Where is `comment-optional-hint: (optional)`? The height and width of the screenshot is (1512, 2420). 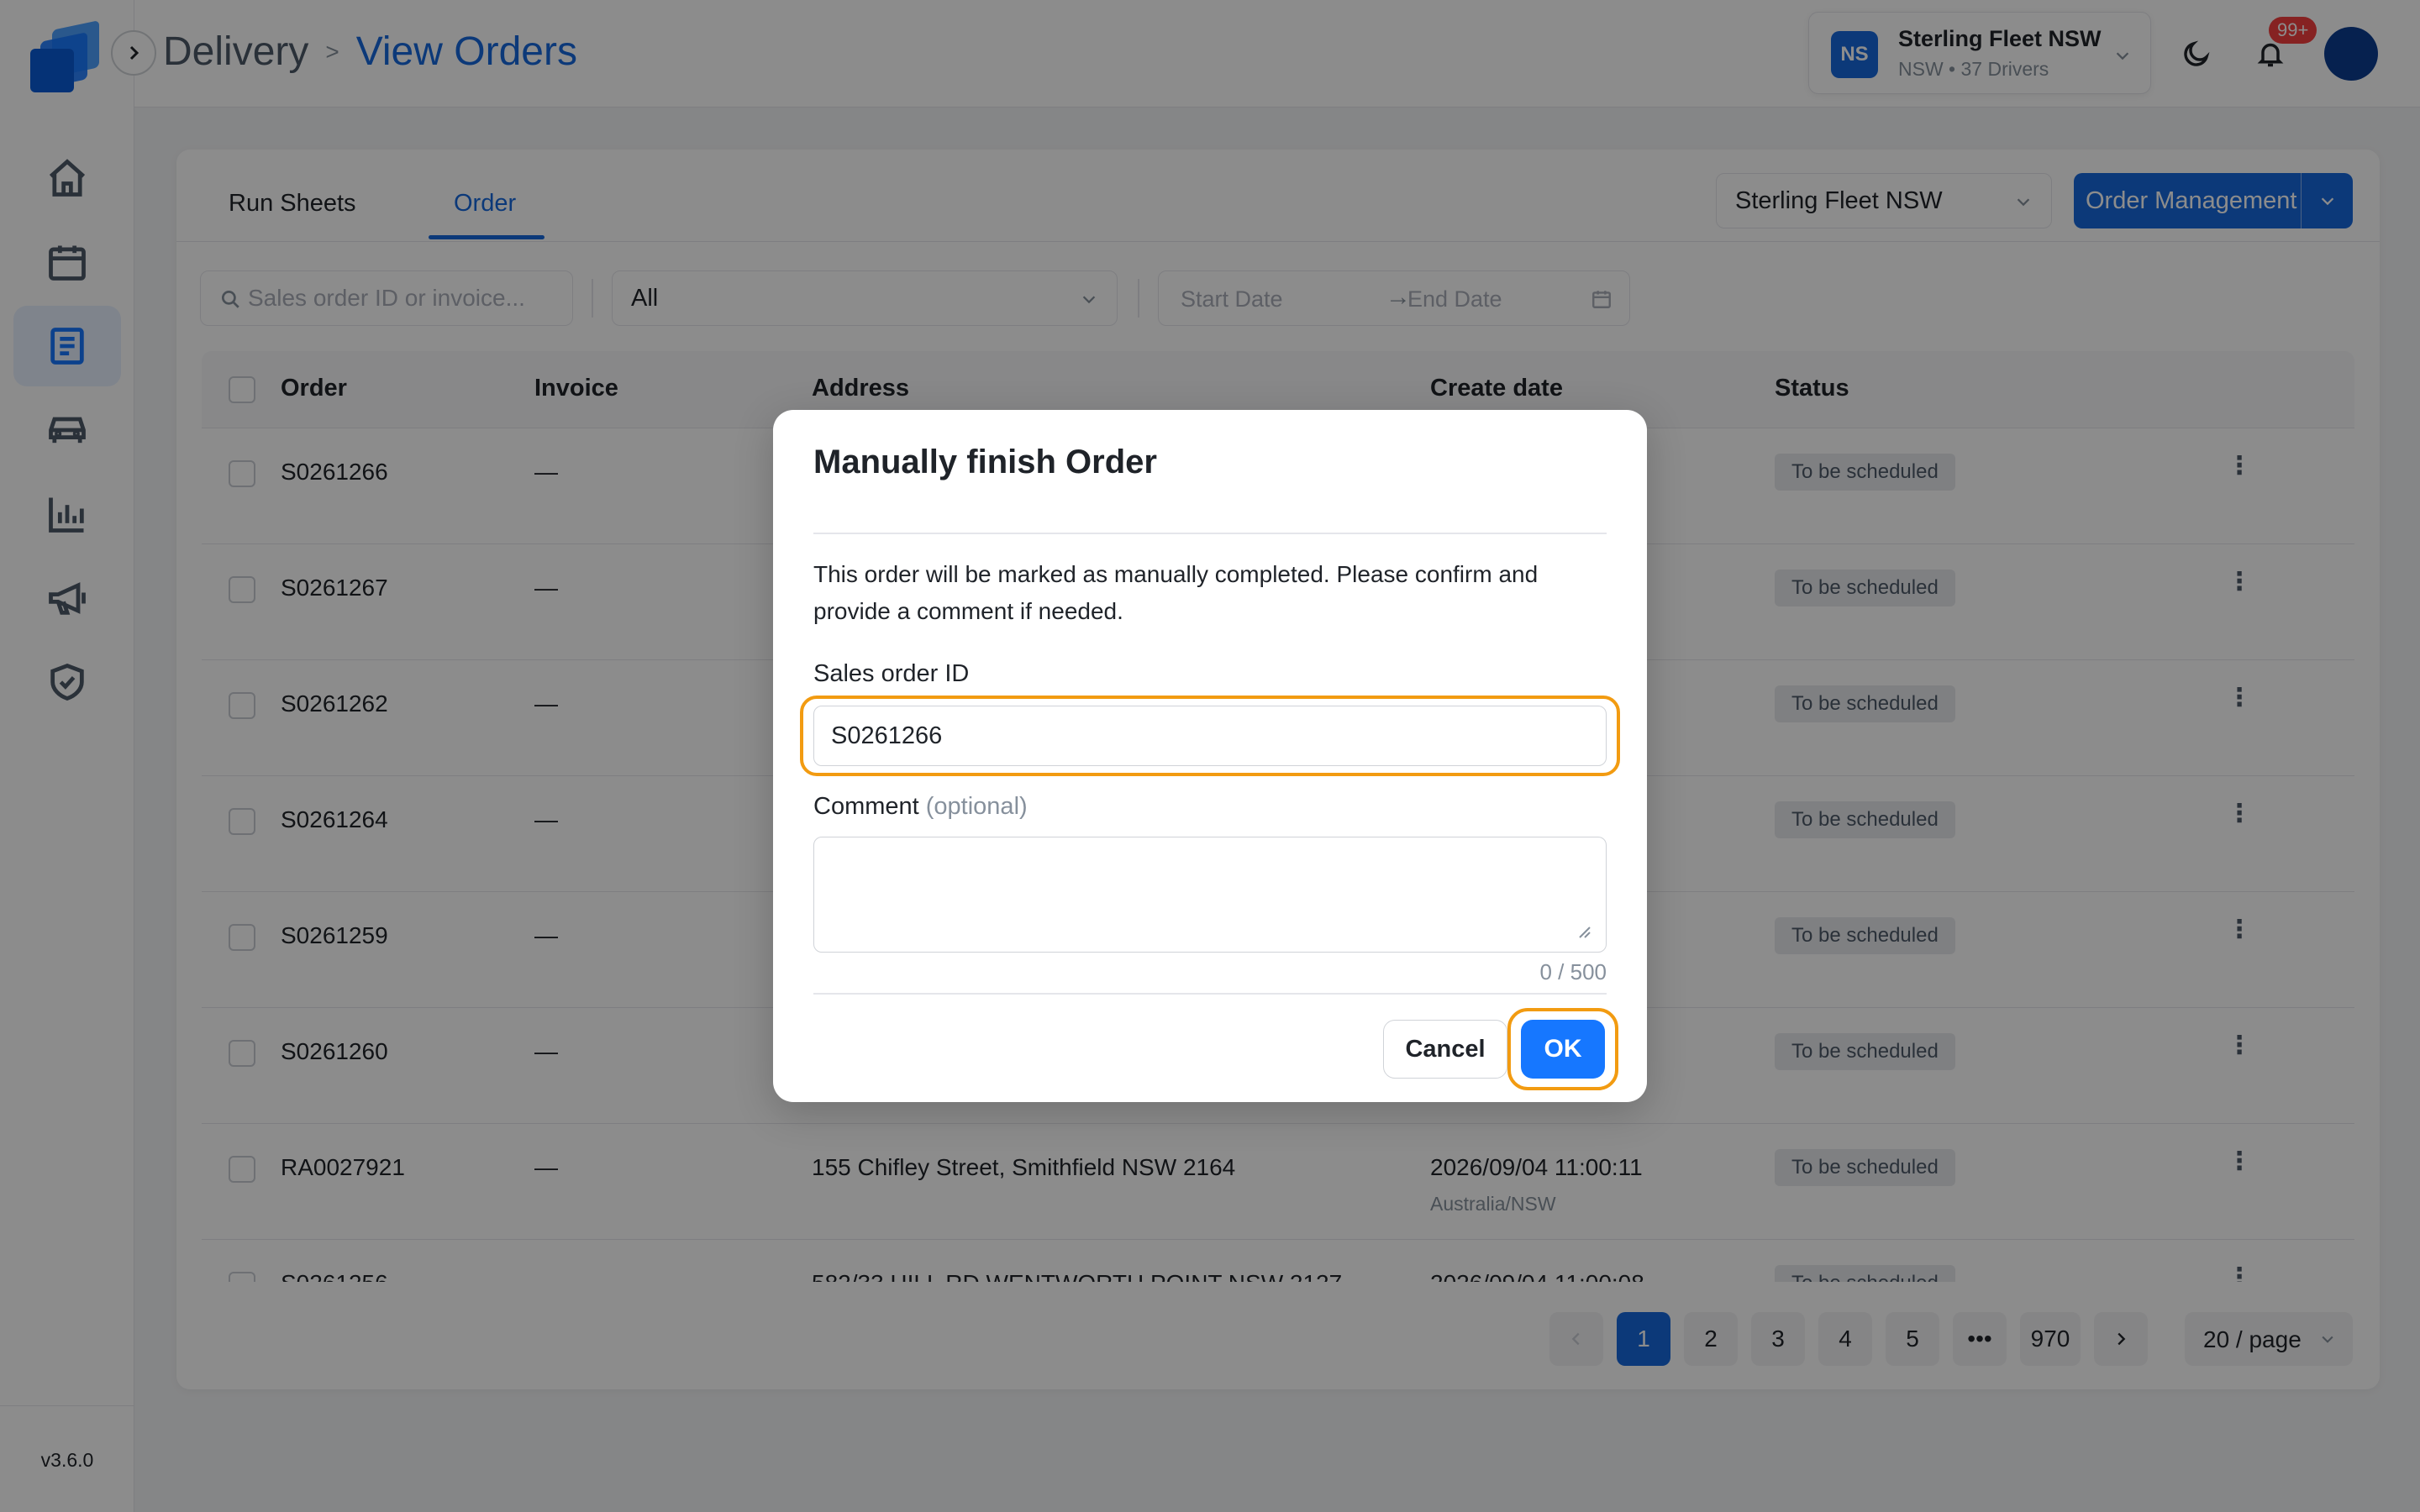 comment-optional-hint: (optional) is located at coordinates (976, 806).